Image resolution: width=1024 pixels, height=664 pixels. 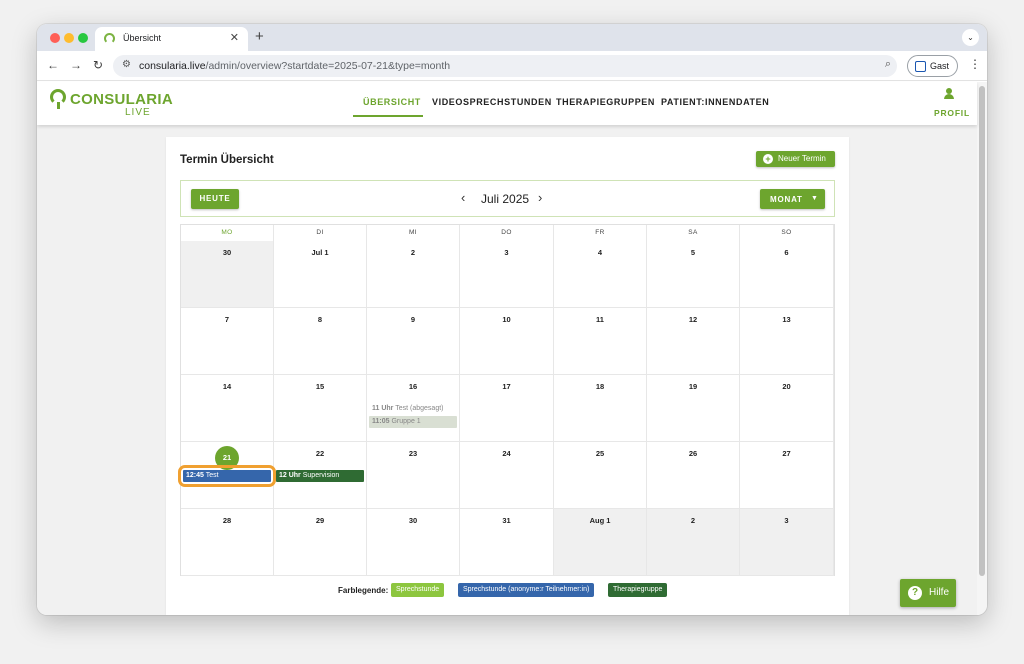 I want to click on calendar-event: 12 Uhr Supervision, so click(x=320, y=476).